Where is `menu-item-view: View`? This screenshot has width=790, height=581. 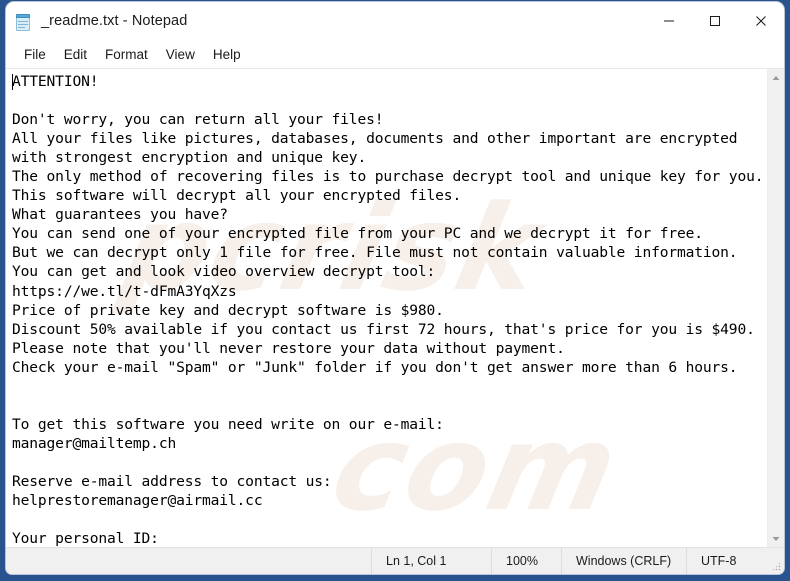 menu-item-view: View is located at coordinates (180, 54).